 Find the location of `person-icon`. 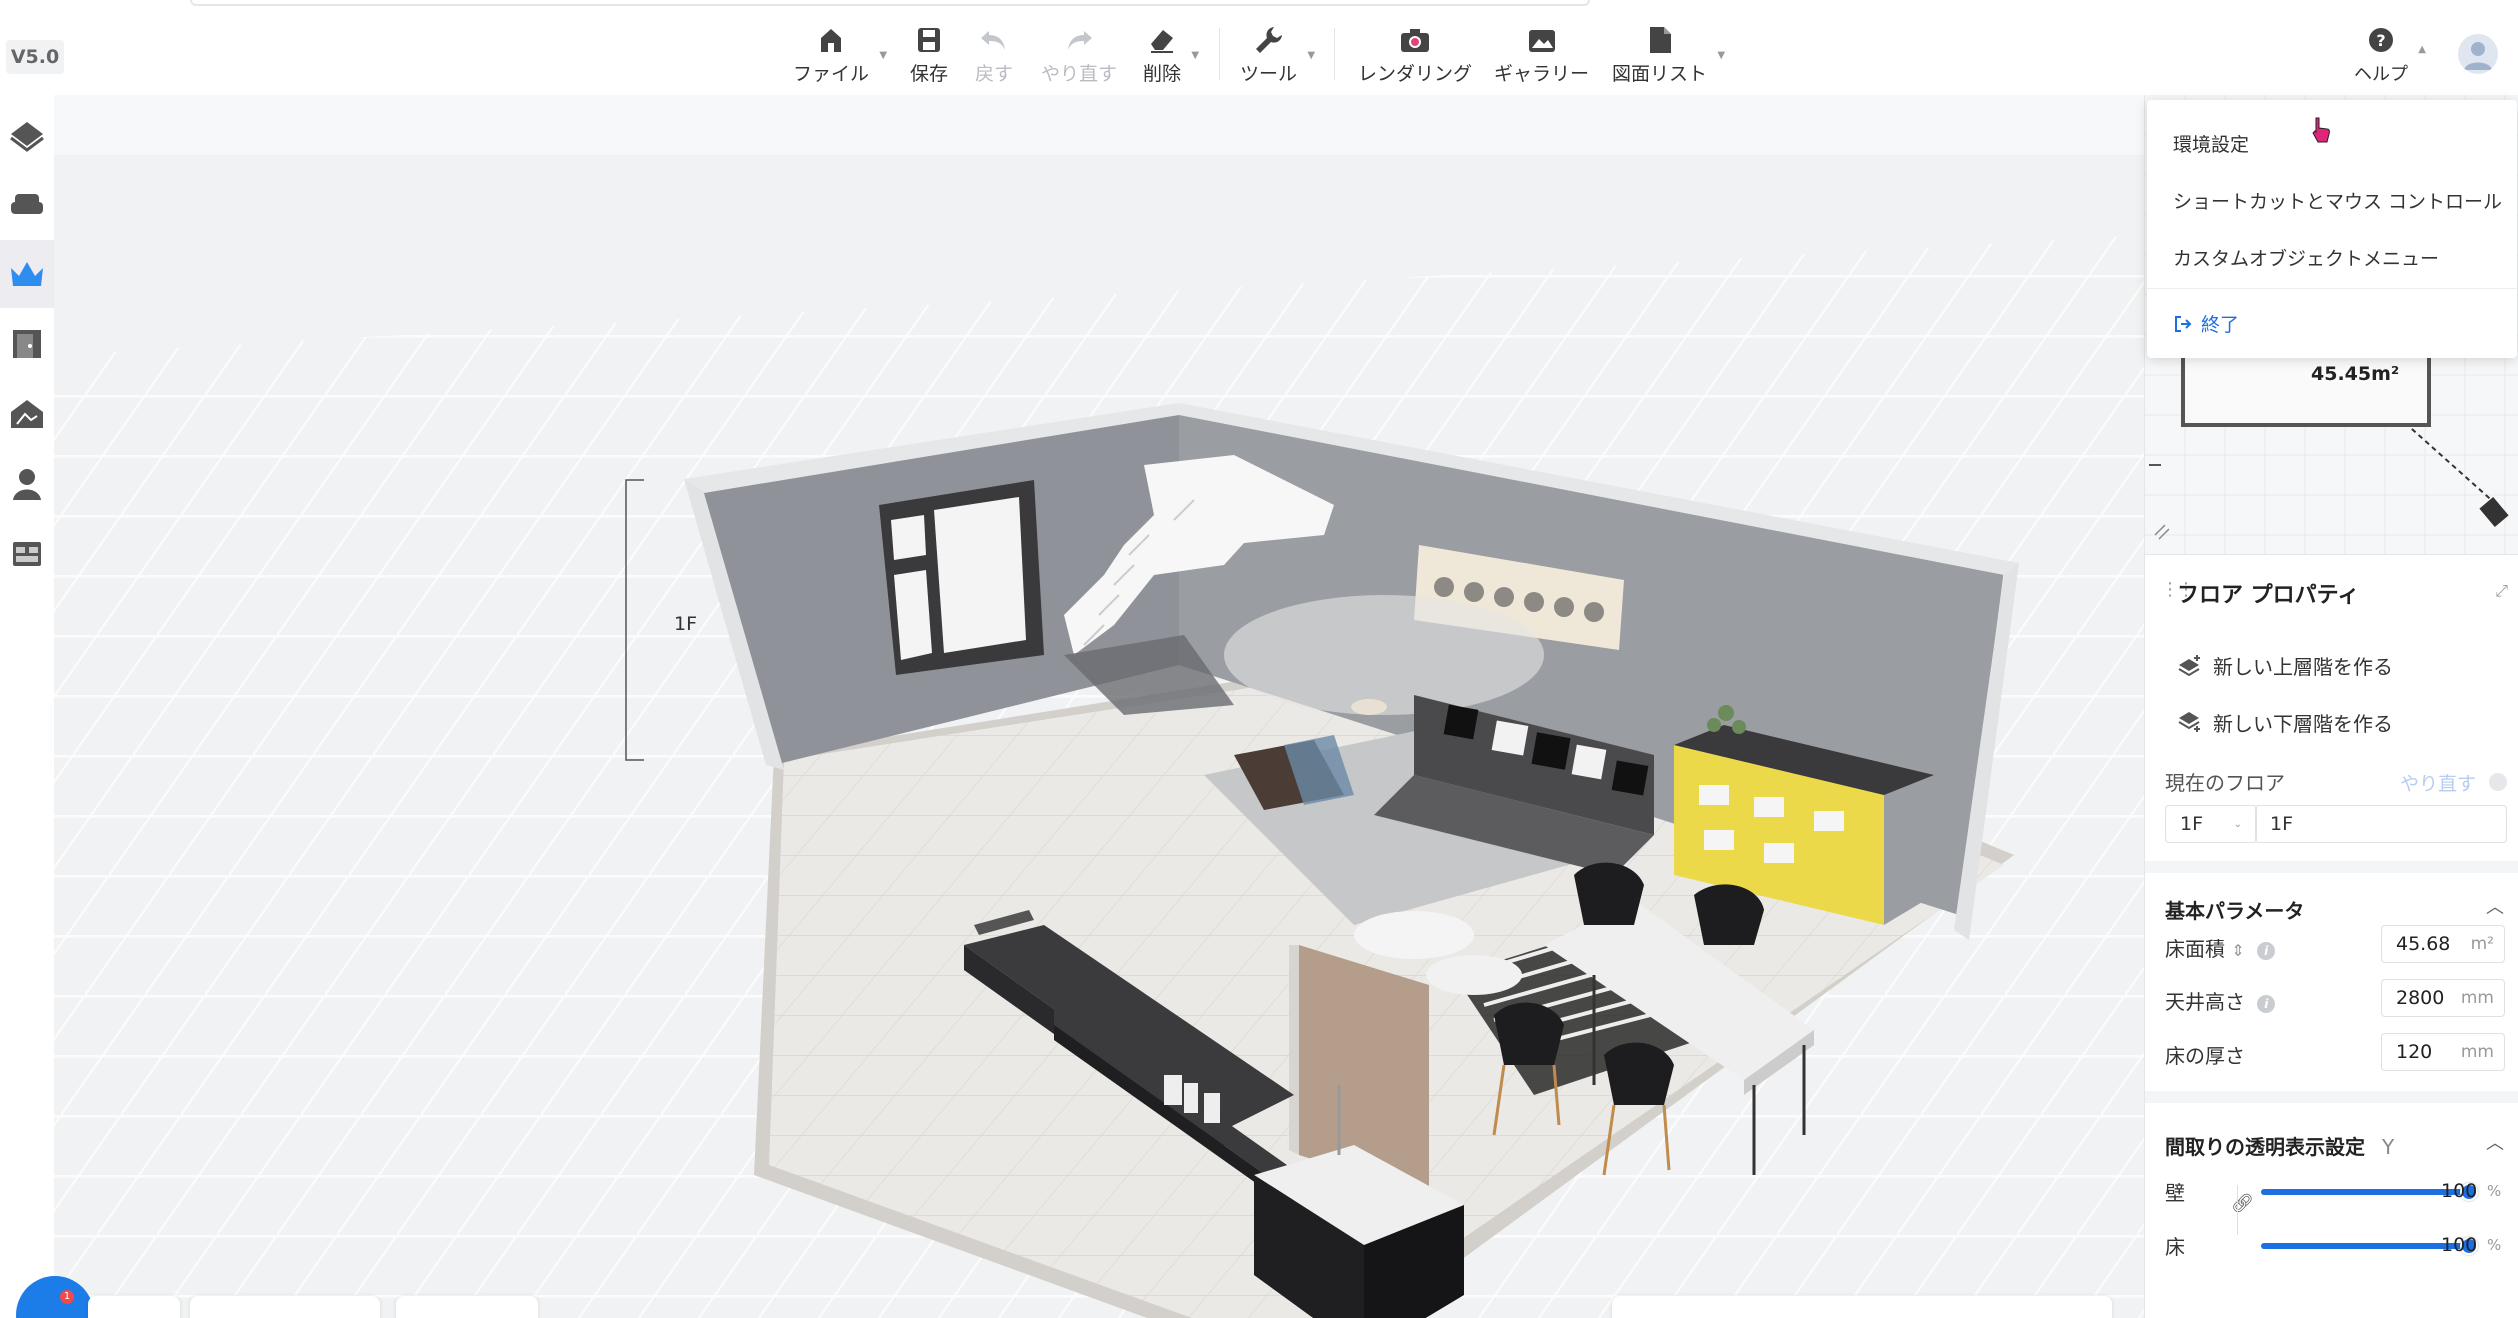

person-icon is located at coordinates (27, 484).